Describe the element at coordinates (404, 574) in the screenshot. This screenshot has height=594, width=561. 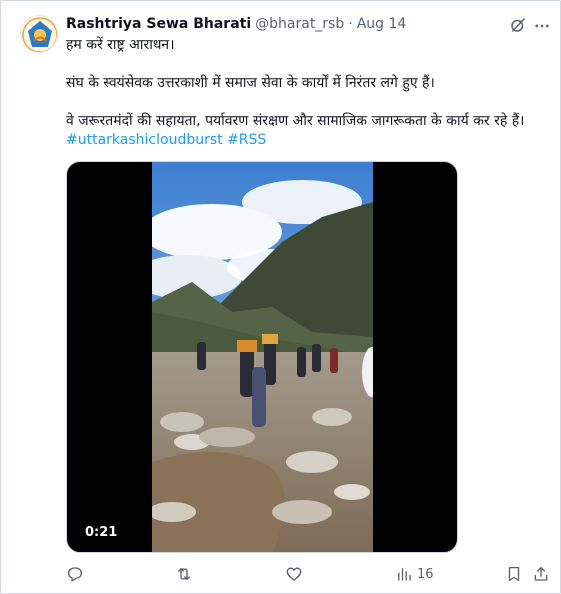
I see `views-icon` at that location.